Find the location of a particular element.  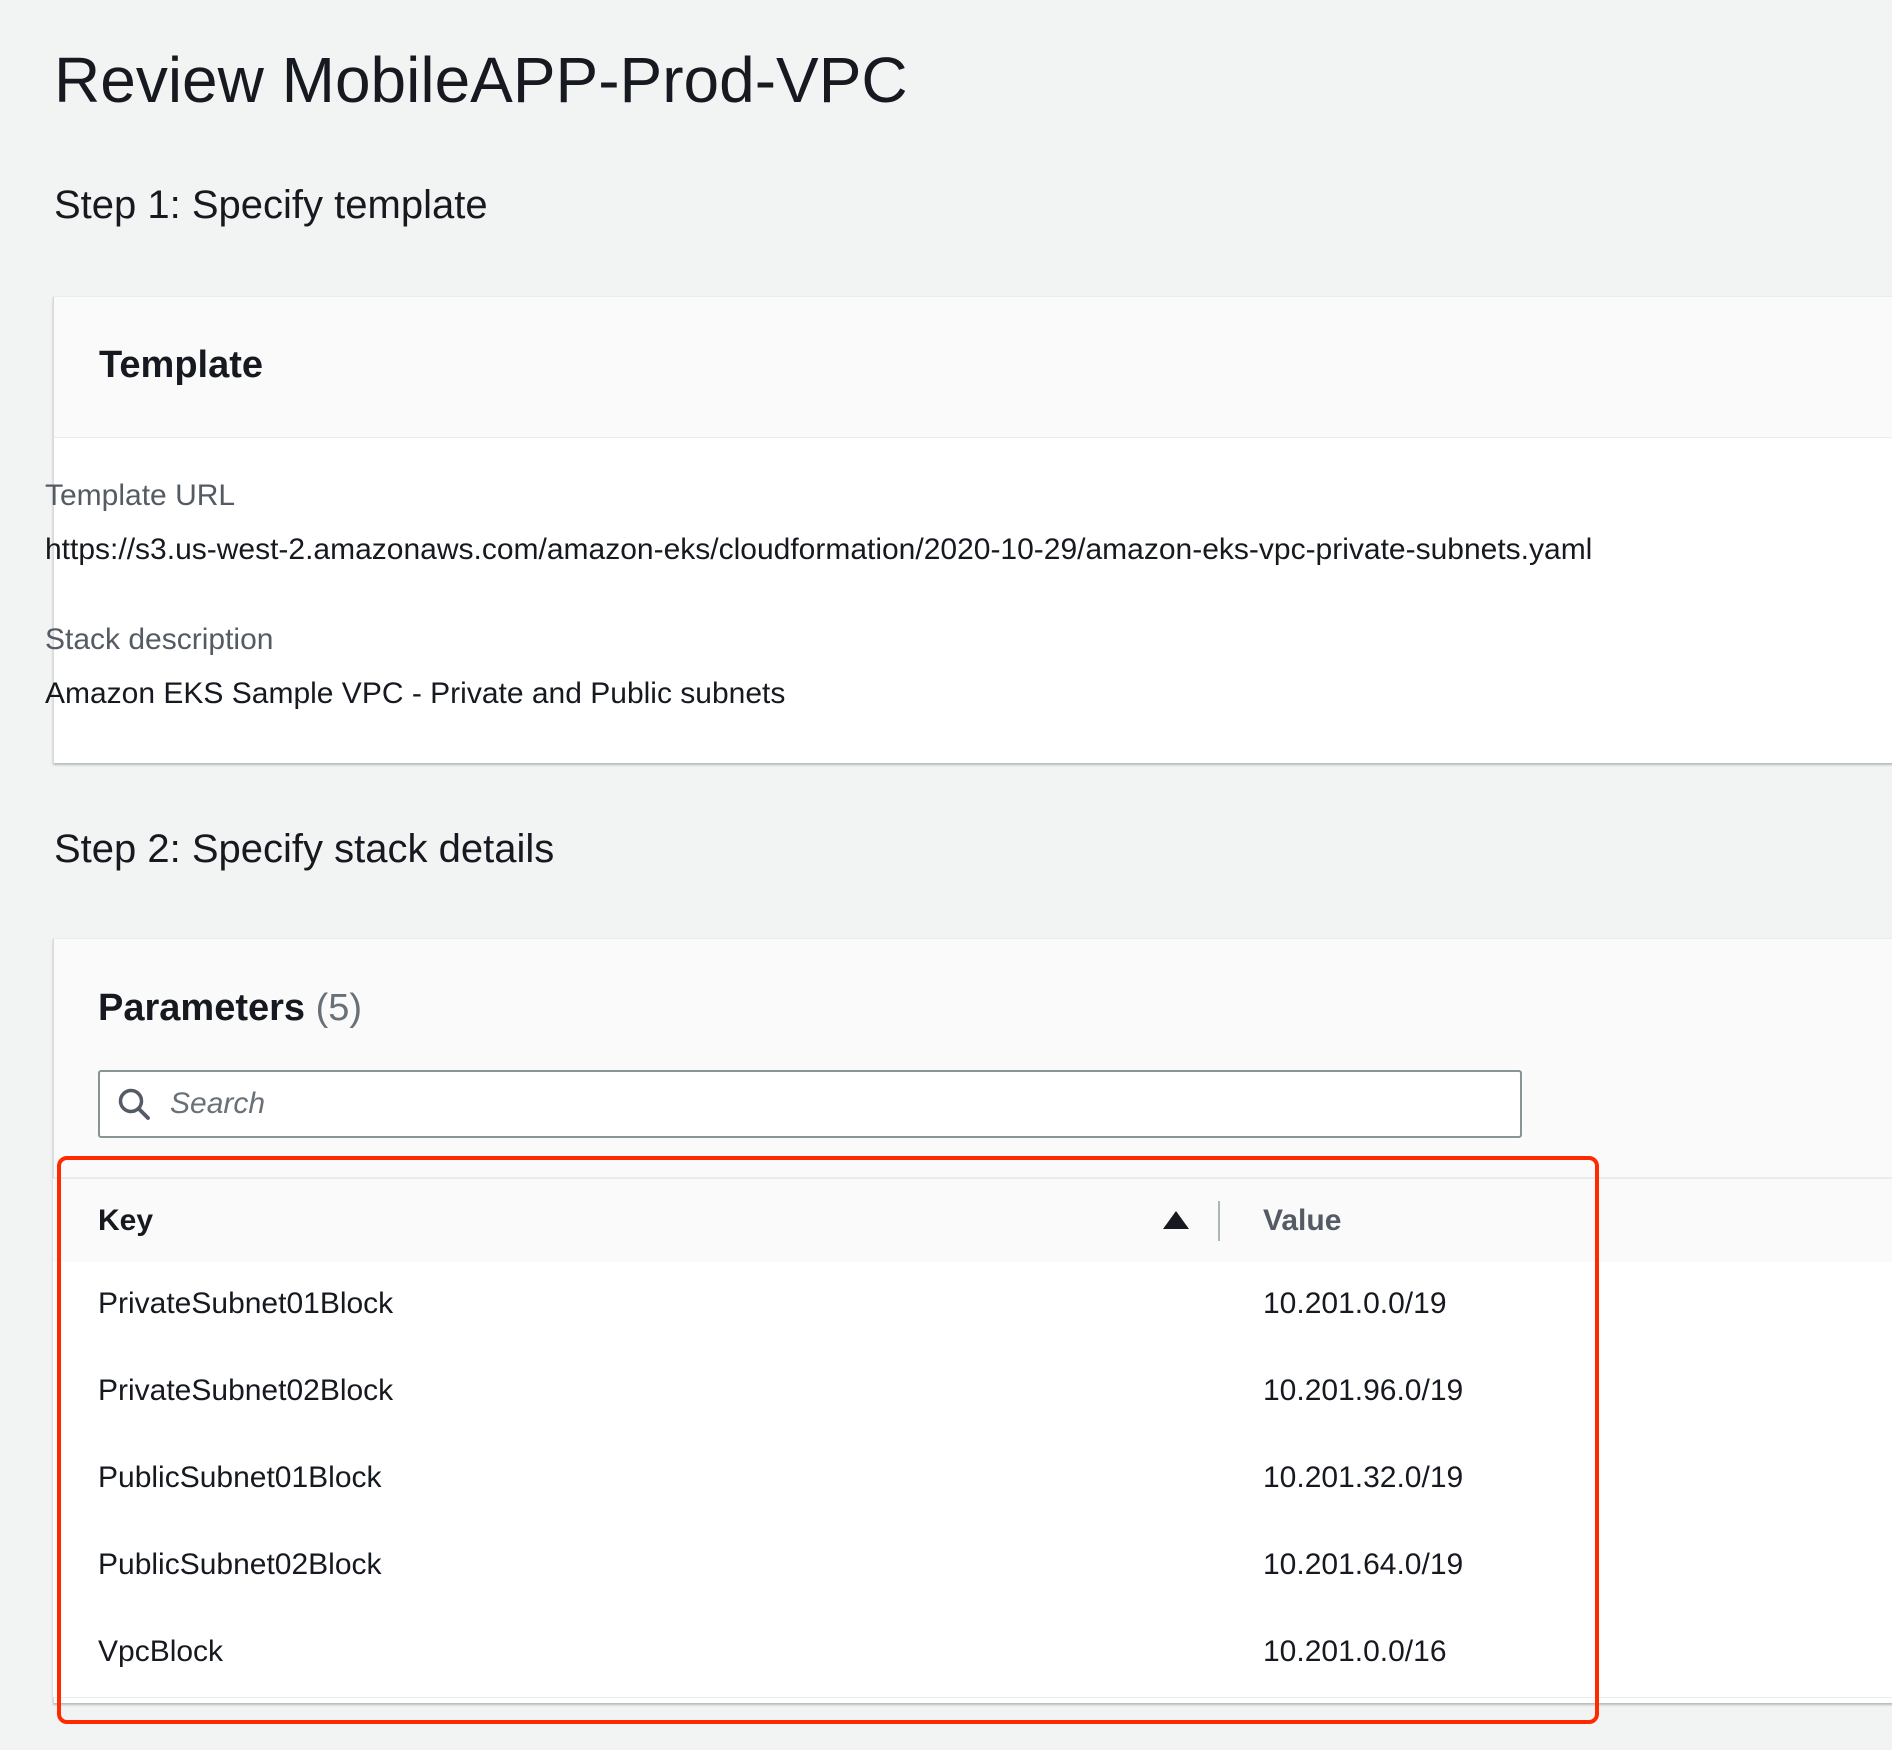

column-resize-divider is located at coordinates (1219, 1221).